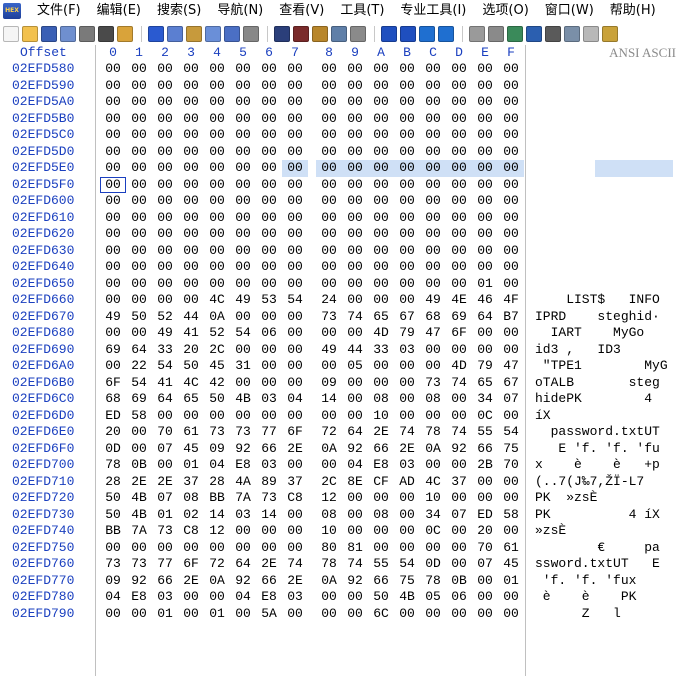  I want to click on hex-byte: 78, so click(329, 564).